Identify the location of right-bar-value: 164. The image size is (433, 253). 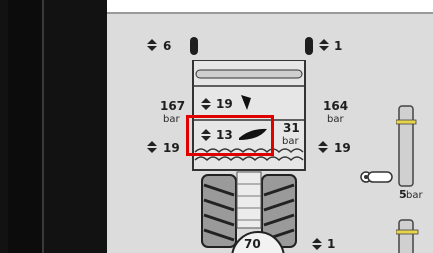
(336, 106).